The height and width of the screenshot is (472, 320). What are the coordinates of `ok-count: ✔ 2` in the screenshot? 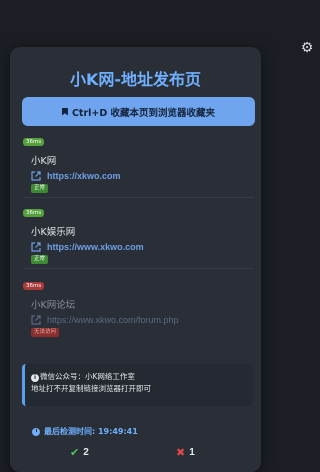 It's located at (79, 452).